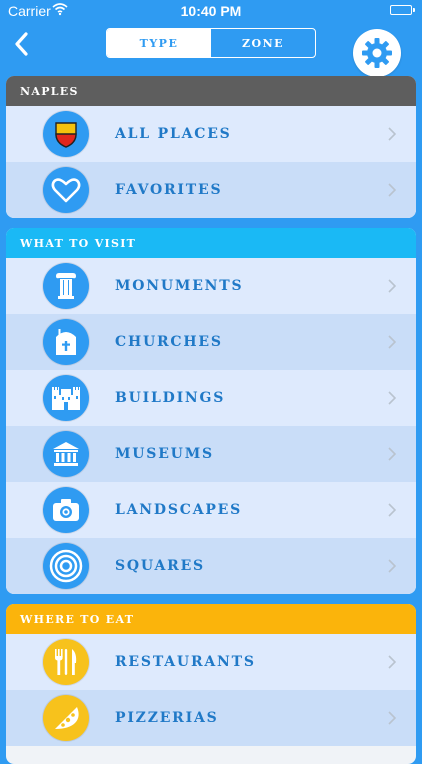 This screenshot has height=764, width=422. I want to click on list-item-label: Restaurants, so click(185, 662).